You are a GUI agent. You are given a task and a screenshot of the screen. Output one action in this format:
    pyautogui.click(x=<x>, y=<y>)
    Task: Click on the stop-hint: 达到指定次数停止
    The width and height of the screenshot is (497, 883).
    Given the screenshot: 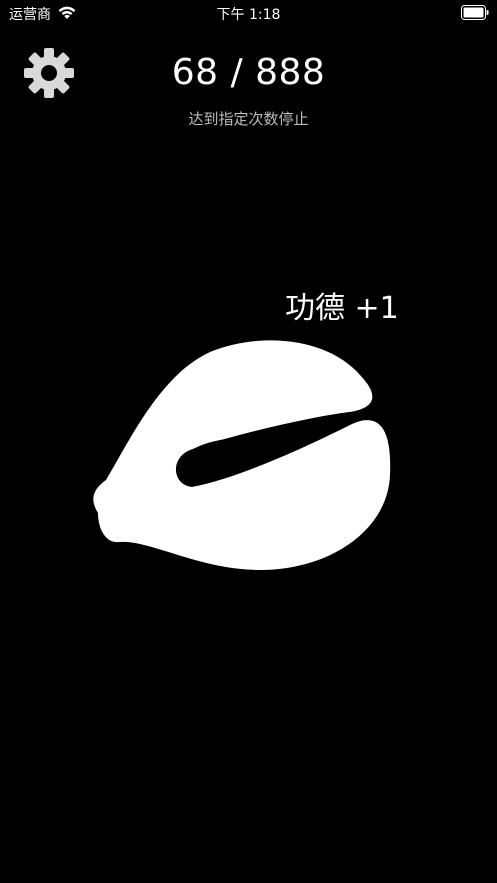 What is the action you would take?
    pyautogui.click(x=248, y=119)
    